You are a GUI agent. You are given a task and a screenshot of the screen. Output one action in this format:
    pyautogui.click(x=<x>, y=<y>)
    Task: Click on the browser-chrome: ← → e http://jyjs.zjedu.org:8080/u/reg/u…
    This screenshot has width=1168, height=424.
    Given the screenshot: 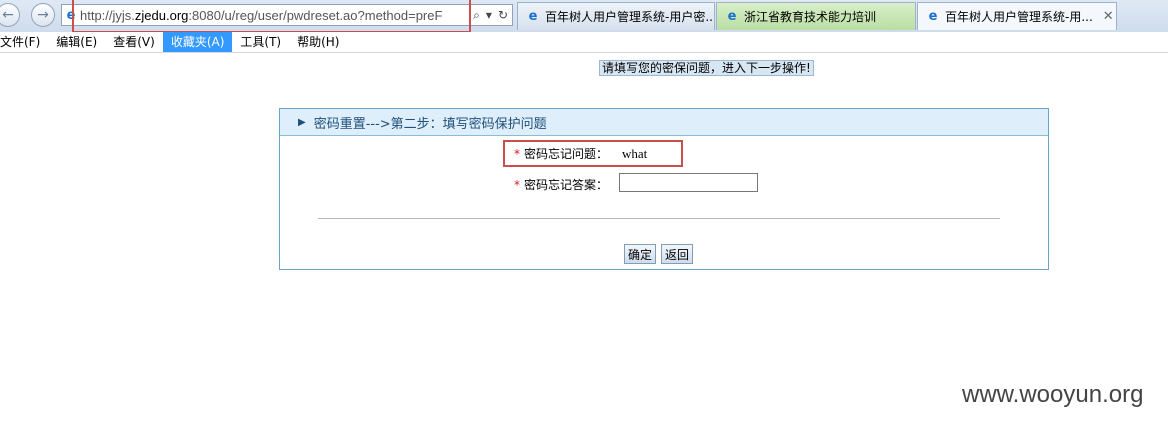 What is the action you would take?
    pyautogui.click(x=584, y=16)
    